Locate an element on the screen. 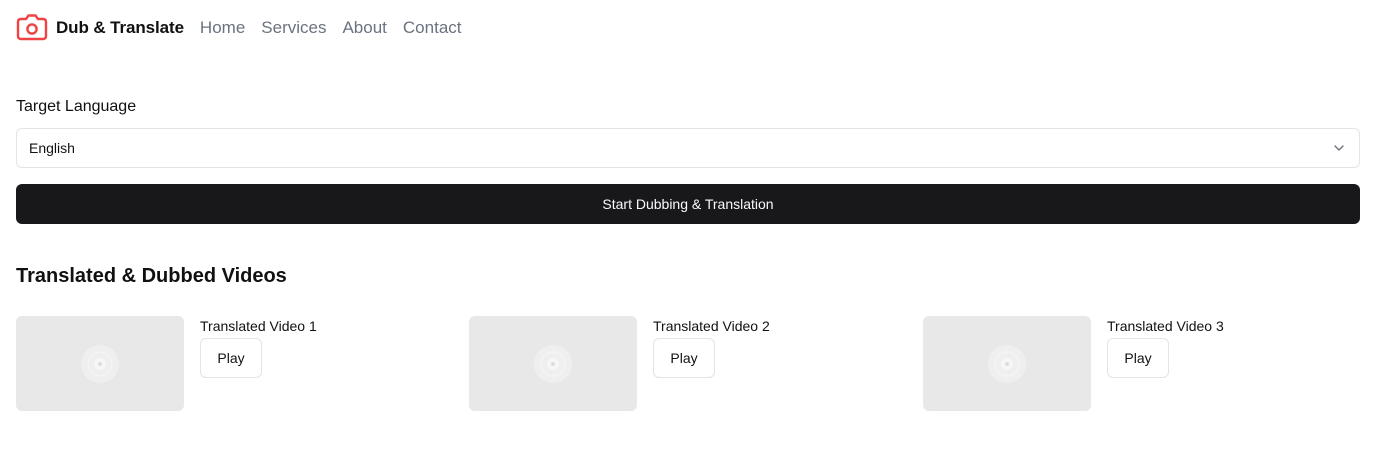  main-nav: Home Services About Contact is located at coordinates (339, 28).